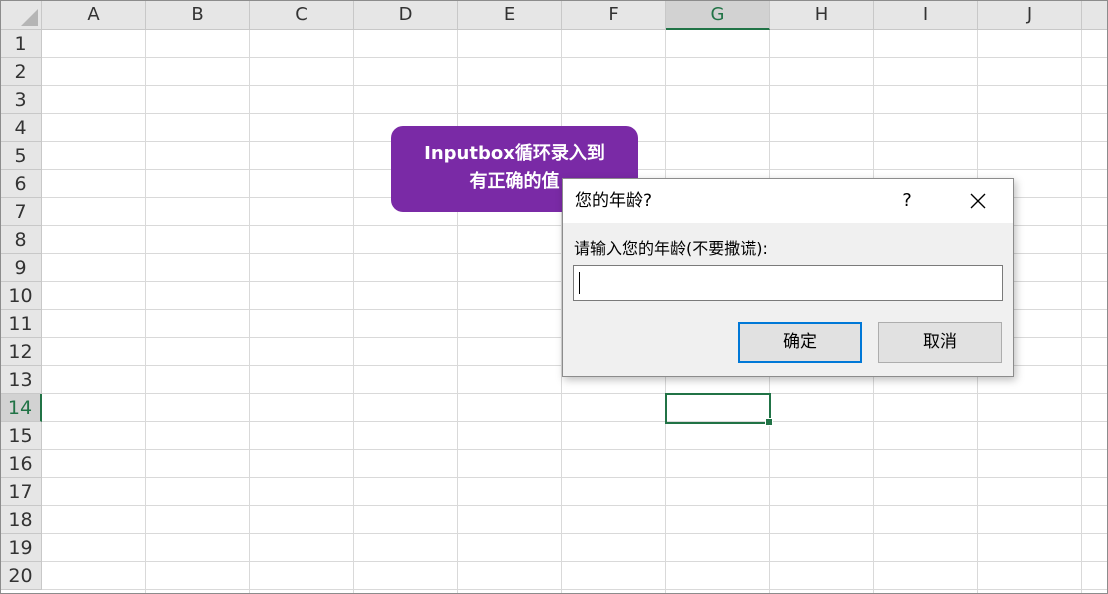 The image size is (1108, 594). What do you see at coordinates (800, 342) in the screenshot?
I see `ok-button: 确定` at bounding box center [800, 342].